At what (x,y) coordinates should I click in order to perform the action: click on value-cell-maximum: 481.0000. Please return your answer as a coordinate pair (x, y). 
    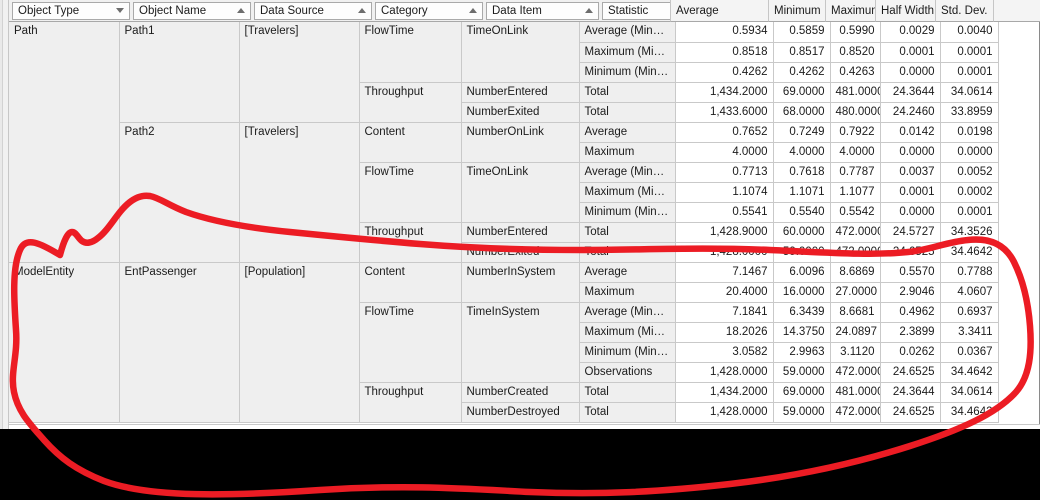
    Looking at the image, I should click on (855, 92).